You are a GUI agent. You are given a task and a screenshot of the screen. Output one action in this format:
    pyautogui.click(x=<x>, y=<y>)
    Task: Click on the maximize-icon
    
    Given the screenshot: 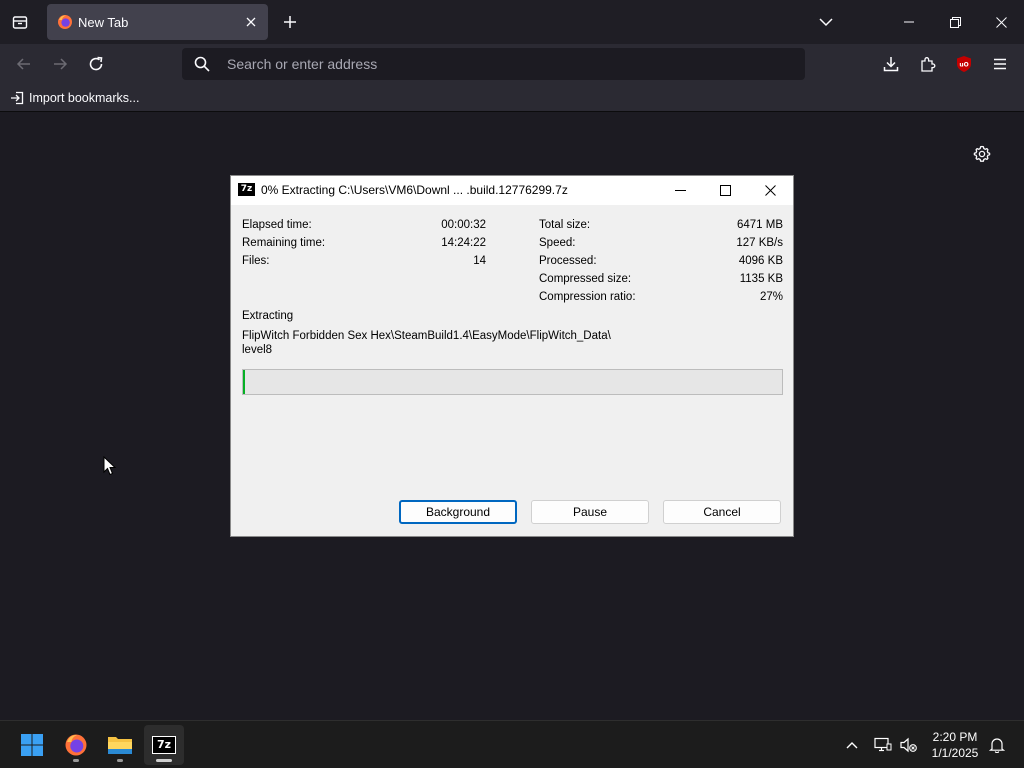 What is the action you would take?
    pyautogui.click(x=725, y=190)
    